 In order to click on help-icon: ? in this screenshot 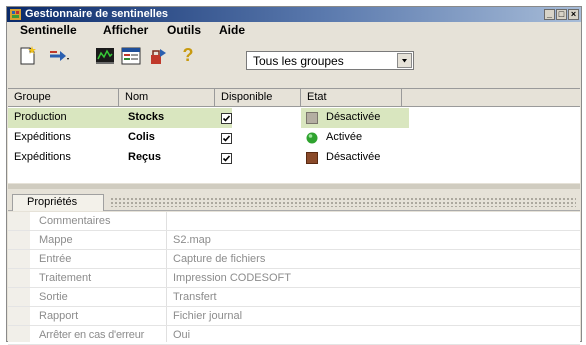, I will do `click(188, 56)`.